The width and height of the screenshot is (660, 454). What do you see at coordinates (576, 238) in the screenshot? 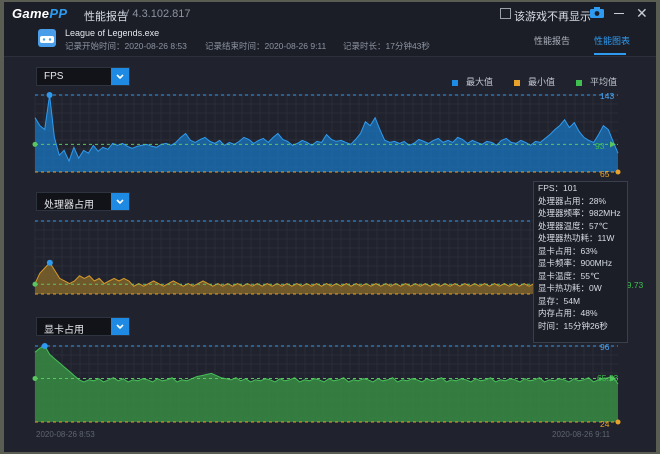
I see `tooltip-line: 处理器热功耗：11W` at bounding box center [576, 238].